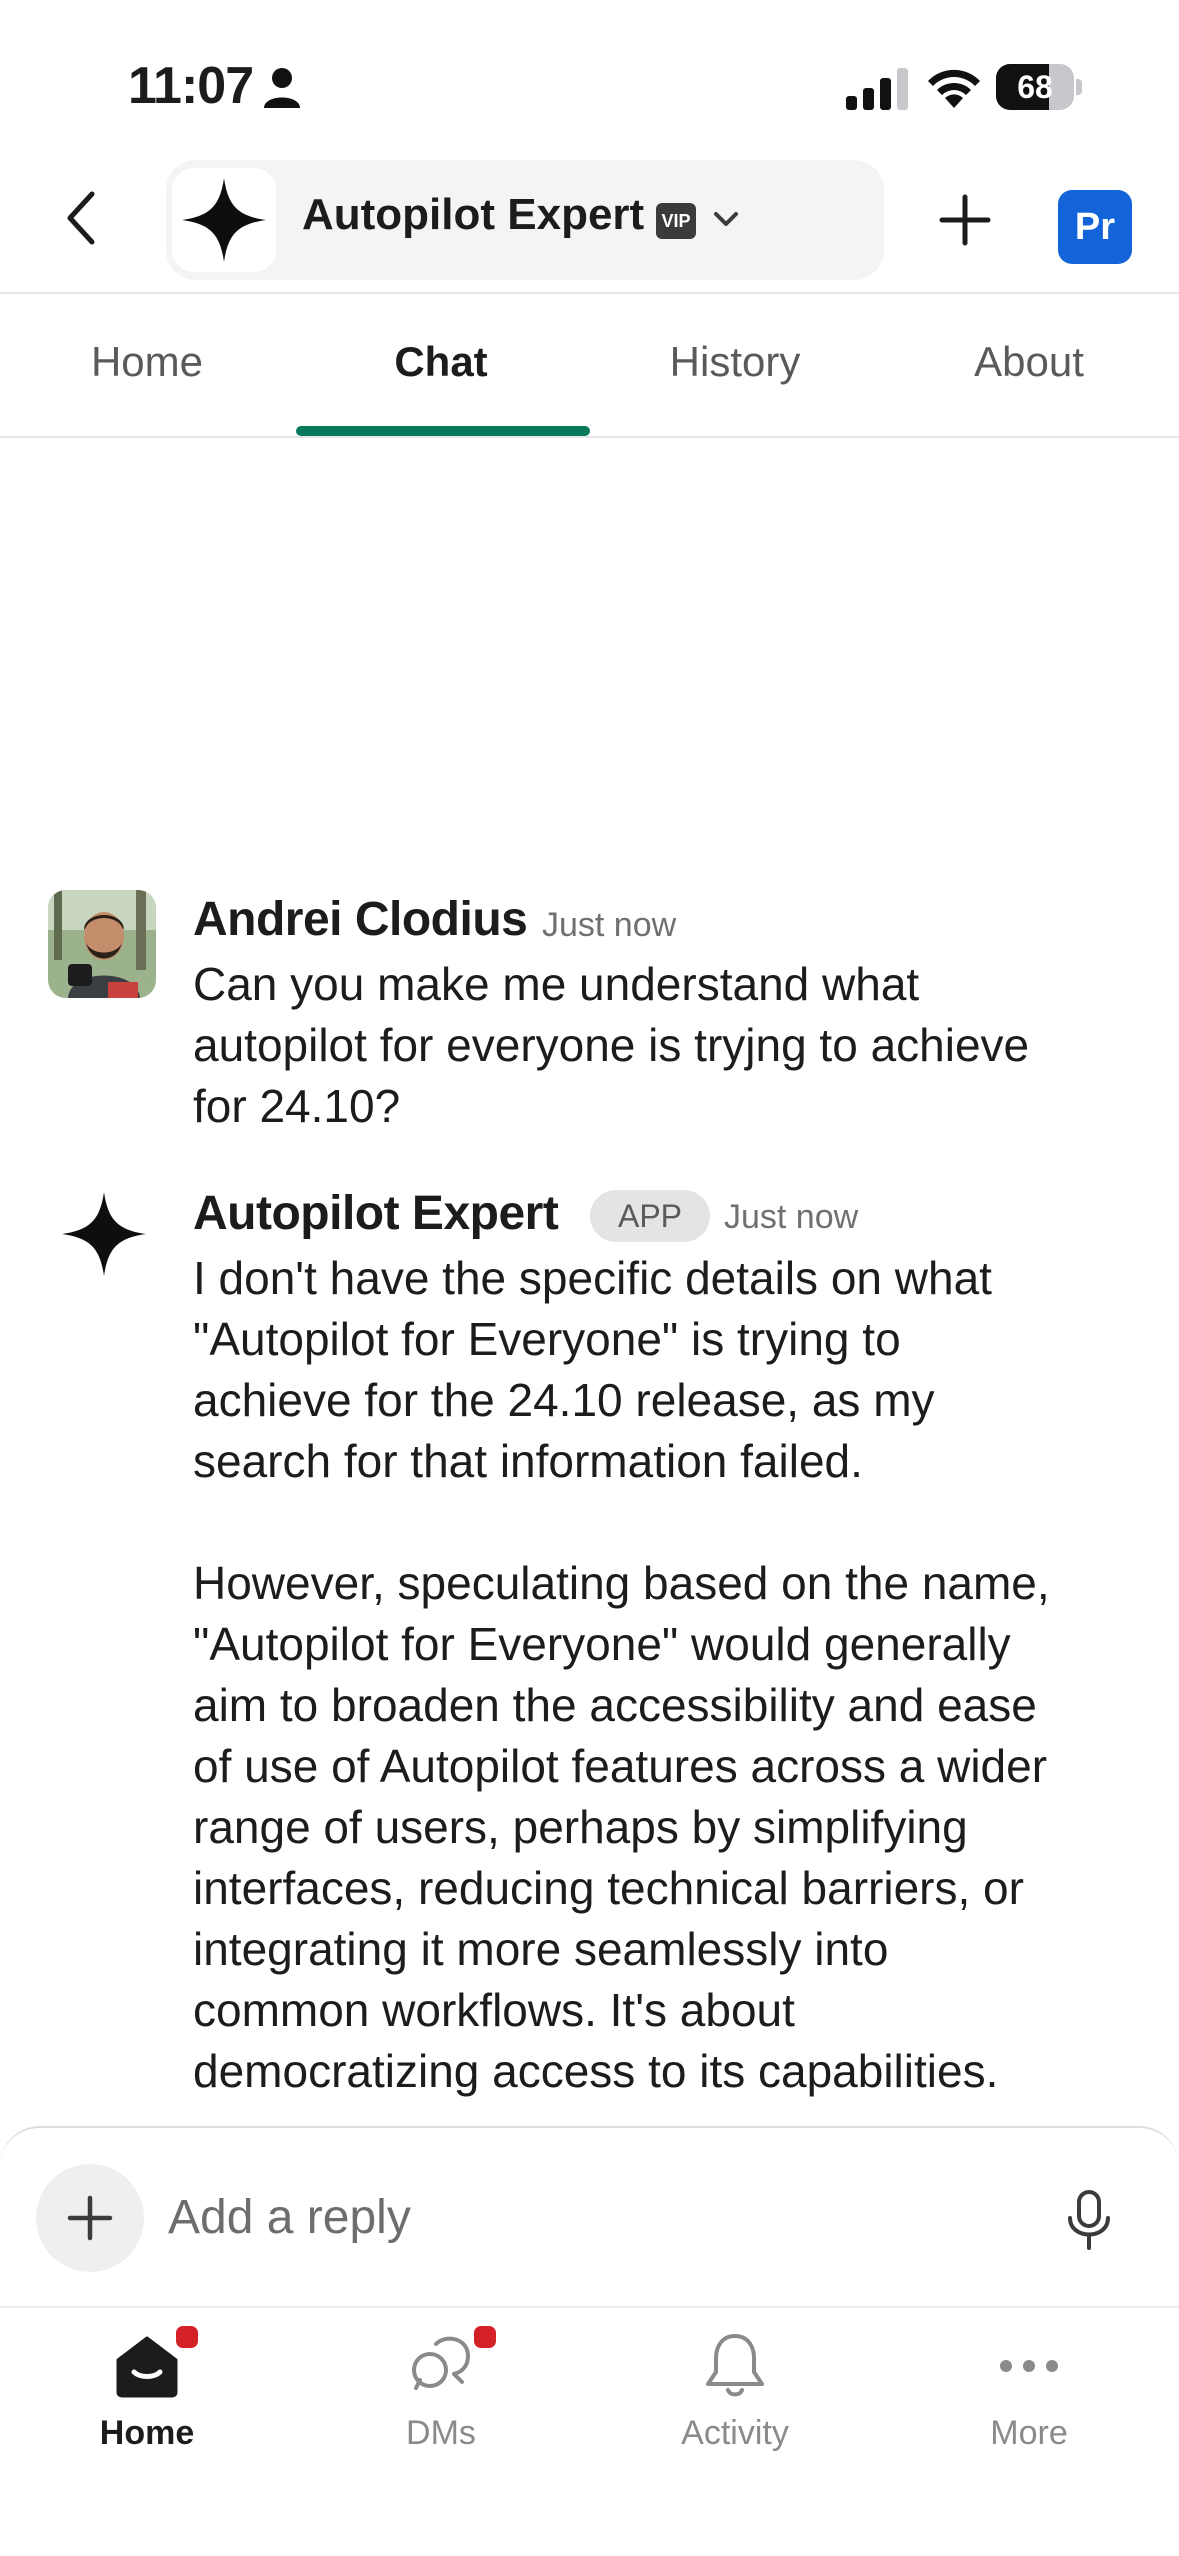  Describe the element at coordinates (1029, 2396) in the screenshot. I see `nav-more: More` at that location.